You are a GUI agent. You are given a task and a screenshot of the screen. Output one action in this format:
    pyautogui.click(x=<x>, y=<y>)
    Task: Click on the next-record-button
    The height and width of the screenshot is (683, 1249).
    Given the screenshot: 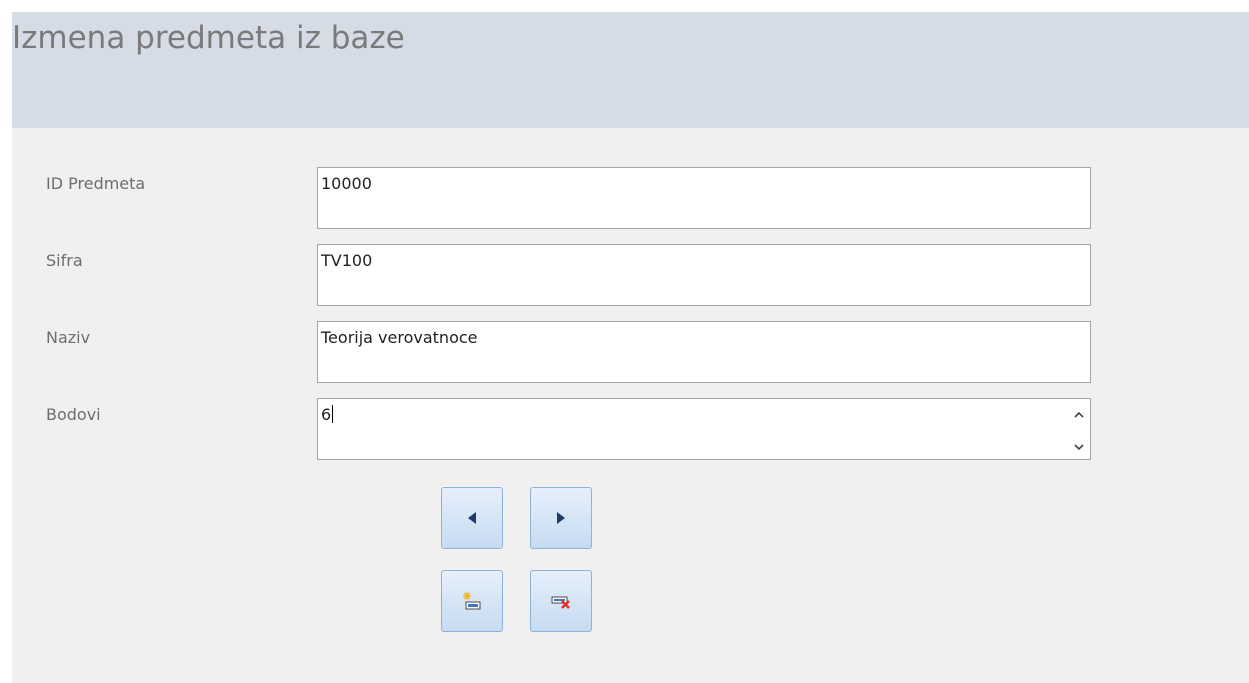 What is the action you would take?
    pyautogui.click(x=561, y=518)
    